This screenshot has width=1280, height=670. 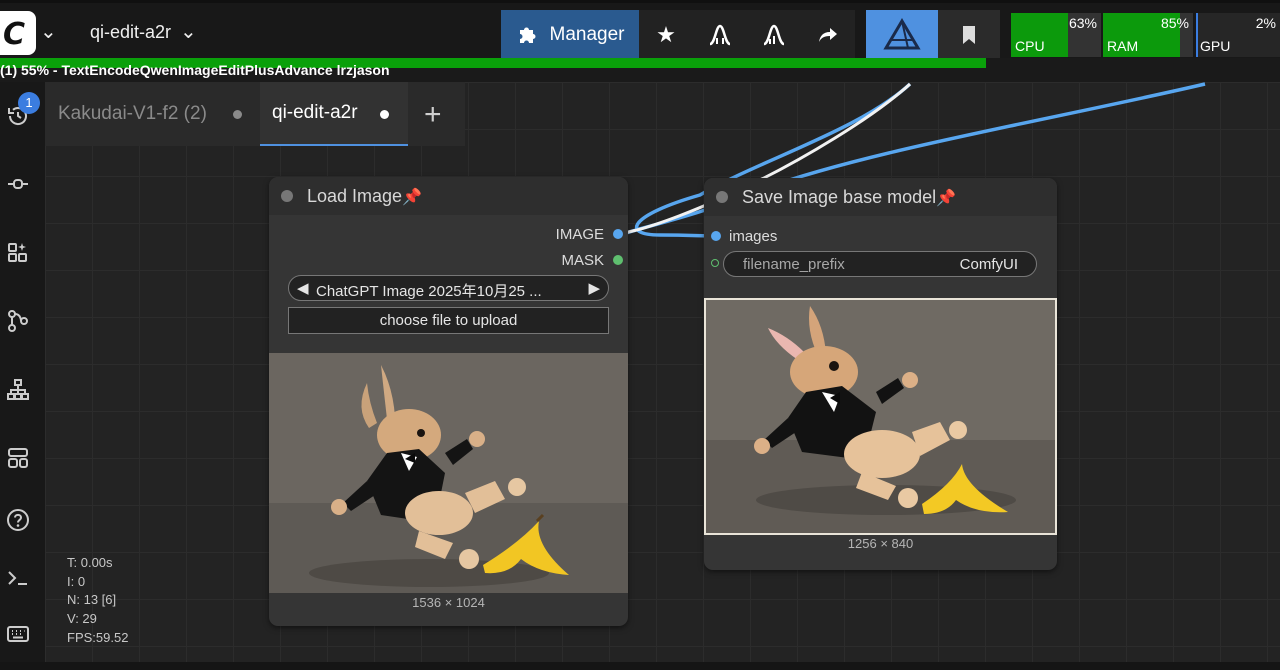 I want to click on canvas-stats: T: 0.00s I: 0 N: 13 [6] V: 29 FPS:59.52, so click(x=97, y=601).